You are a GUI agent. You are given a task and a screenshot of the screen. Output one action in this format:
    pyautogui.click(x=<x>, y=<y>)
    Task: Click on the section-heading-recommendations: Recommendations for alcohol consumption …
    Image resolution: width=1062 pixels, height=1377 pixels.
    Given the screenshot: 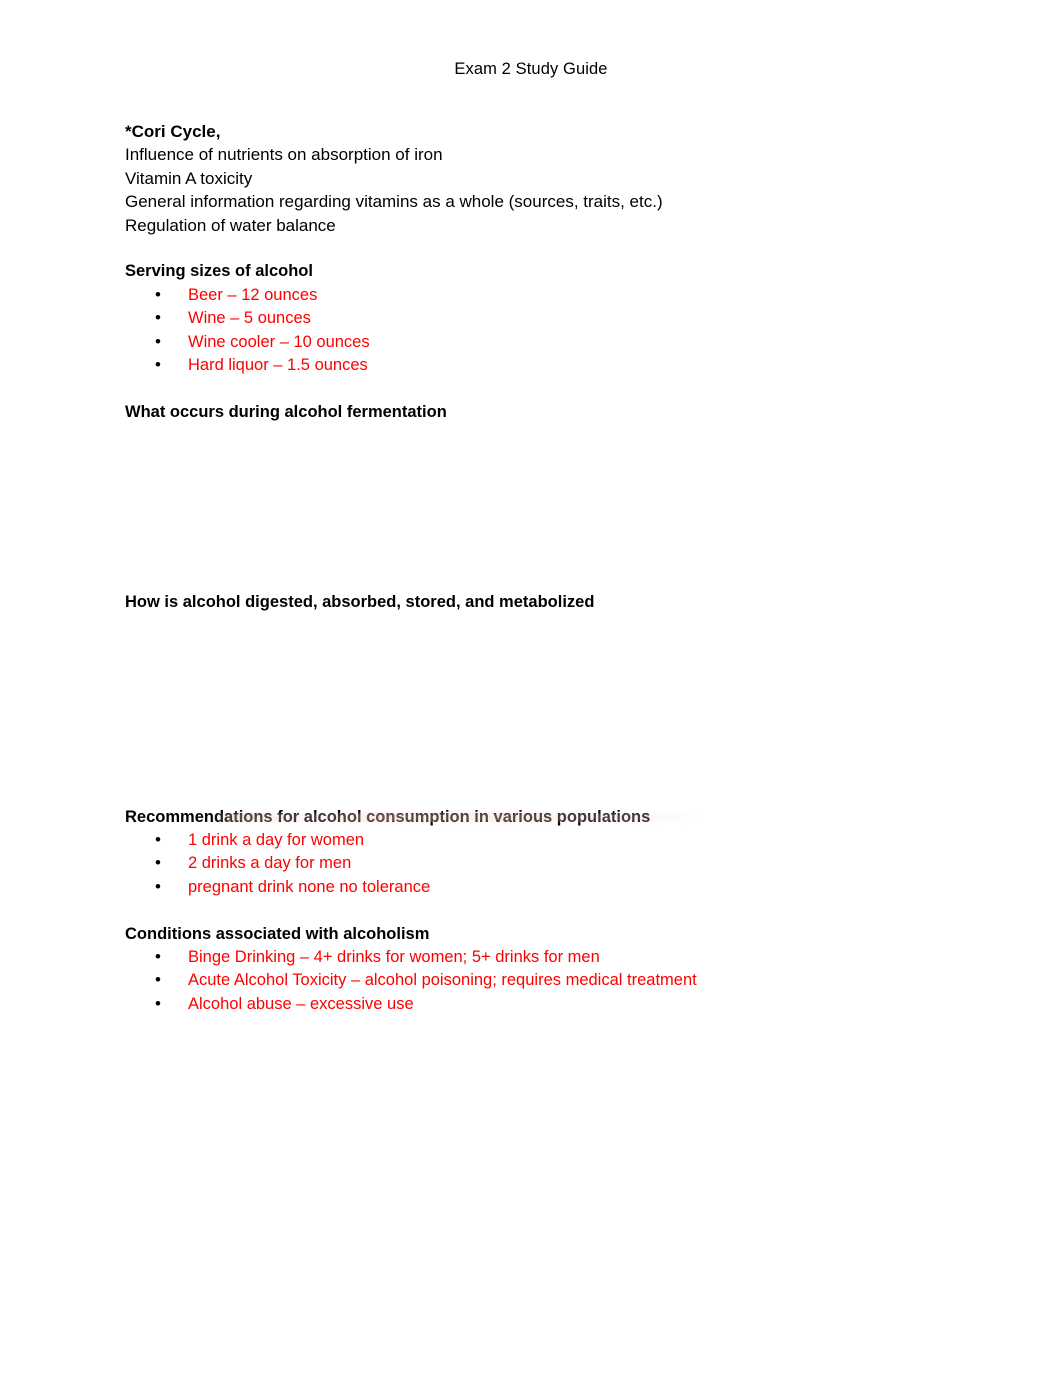 What is the action you would take?
    pyautogui.click(x=388, y=816)
    